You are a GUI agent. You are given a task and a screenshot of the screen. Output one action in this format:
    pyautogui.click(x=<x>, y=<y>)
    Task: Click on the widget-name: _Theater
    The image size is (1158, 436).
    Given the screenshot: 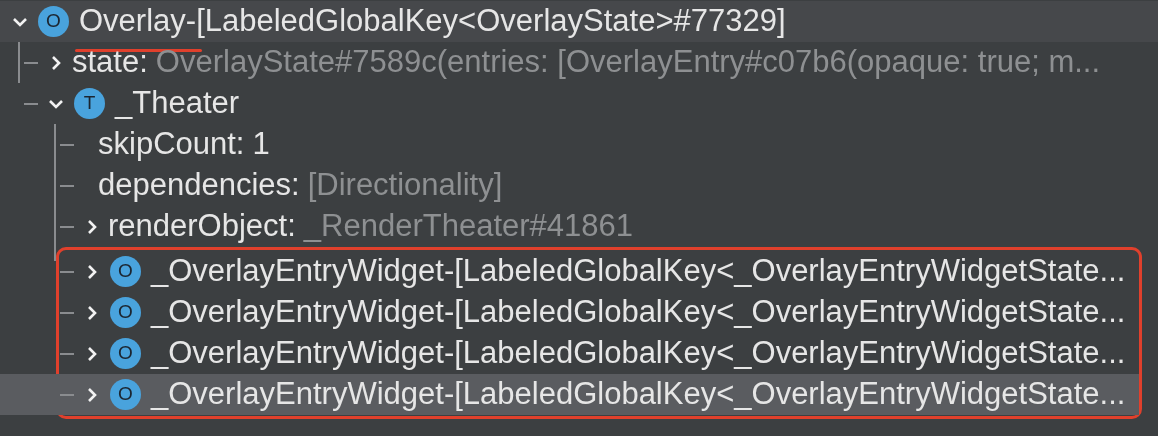 What is the action you would take?
    pyautogui.click(x=177, y=103)
    